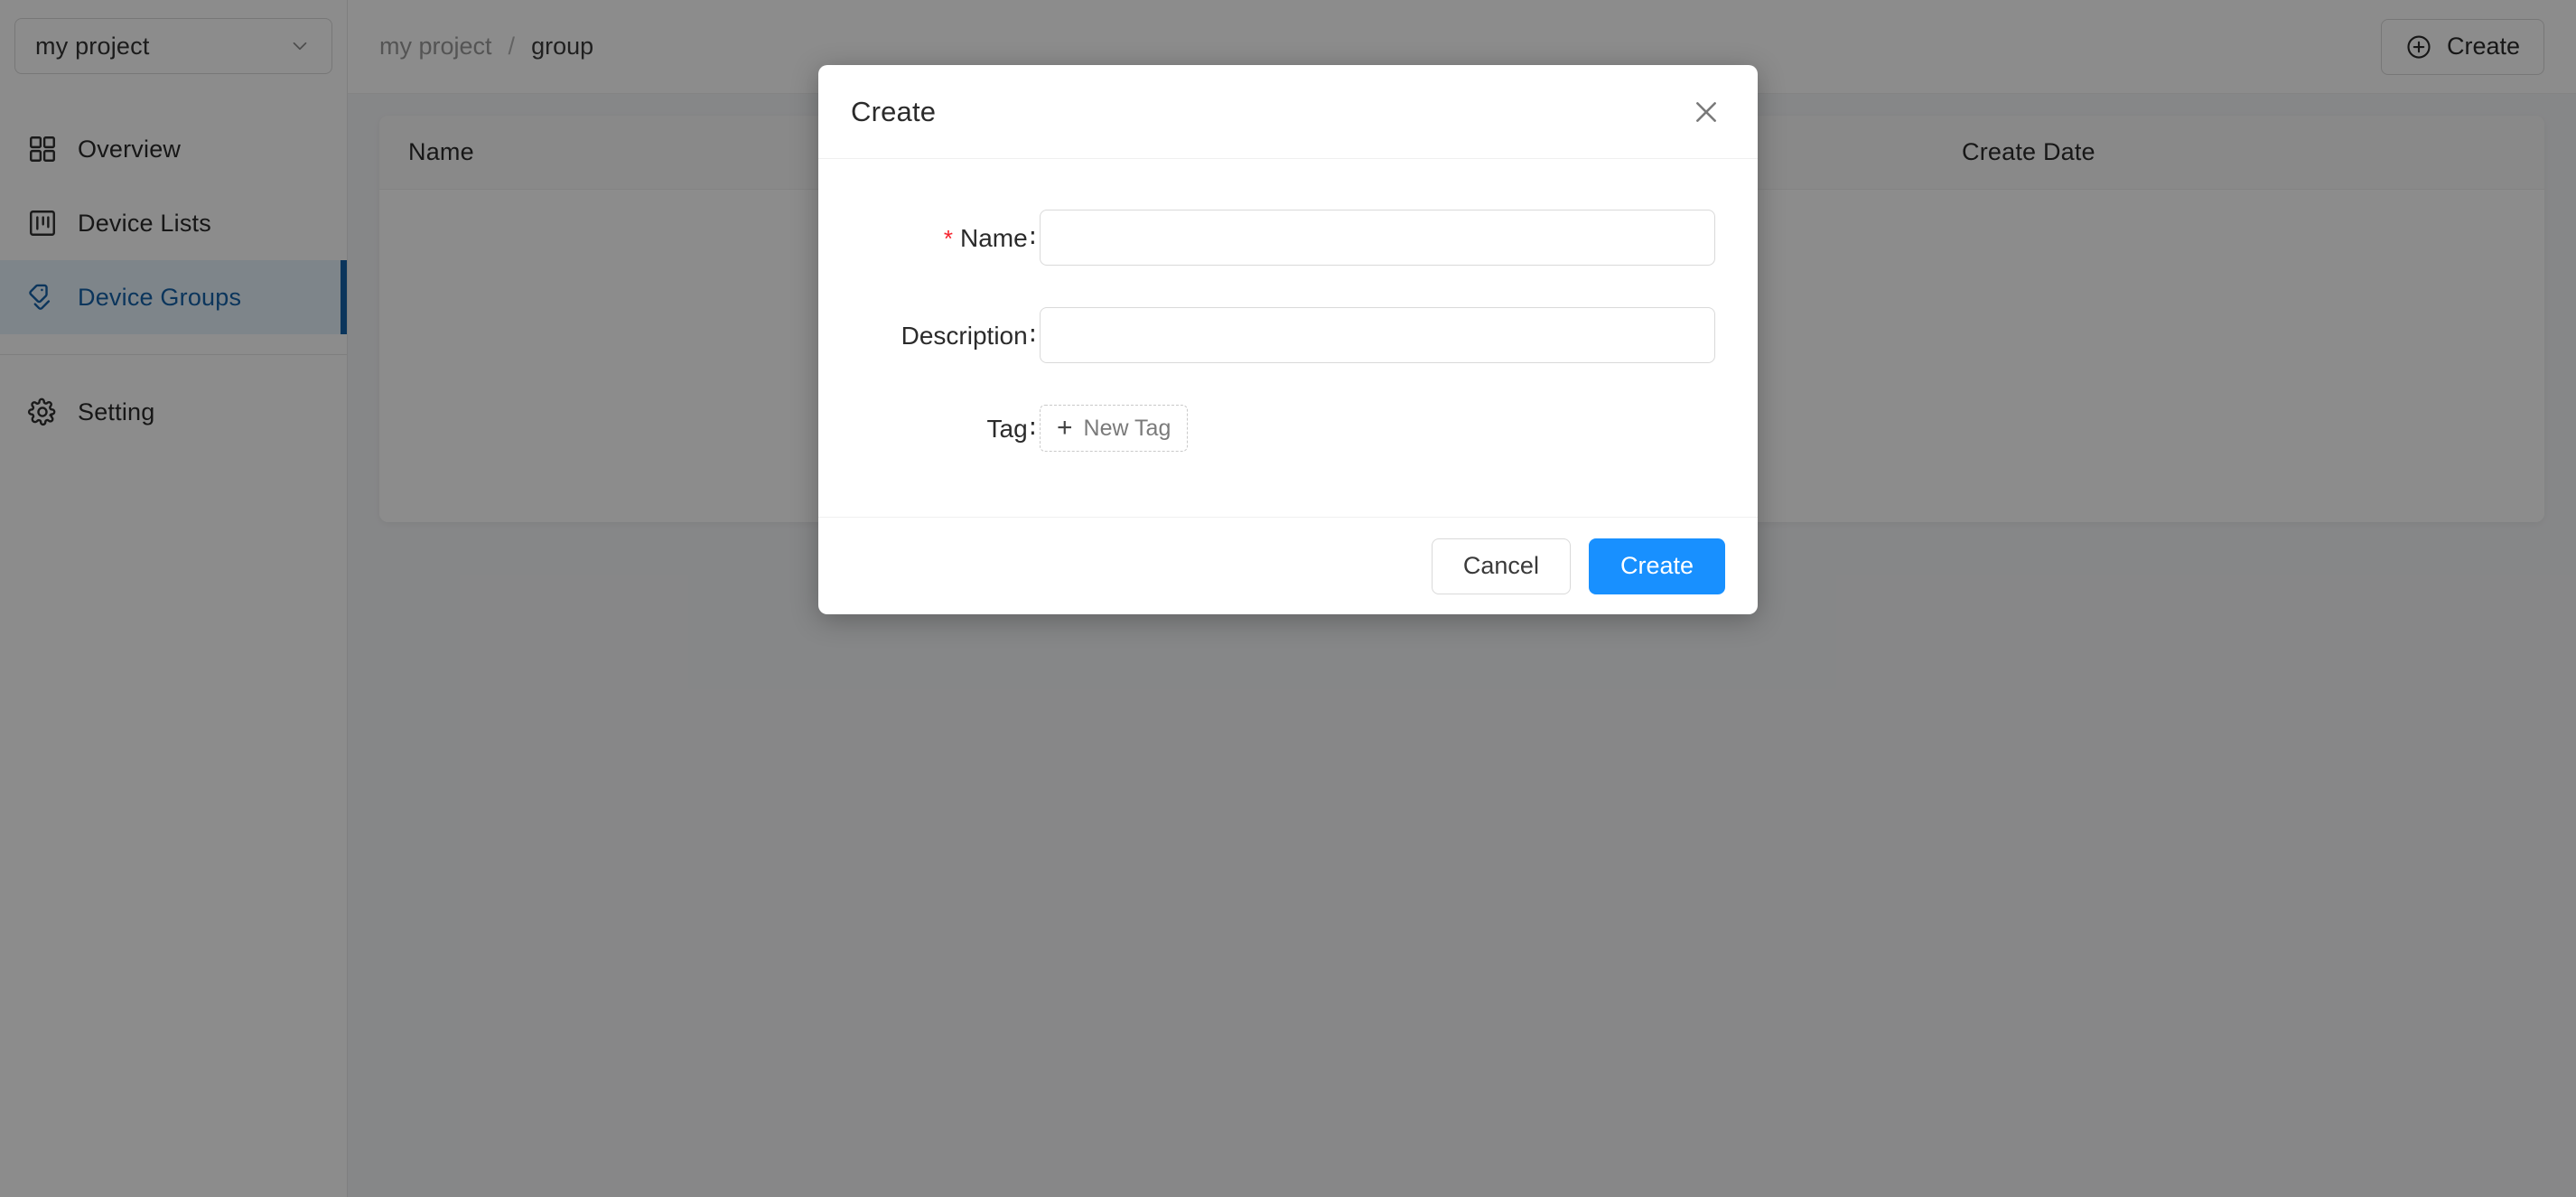 The width and height of the screenshot is (2576, 1197). Describe the element at coordinates (964, 335) in the screenshot. I see `description-label-text: Description` at that location.